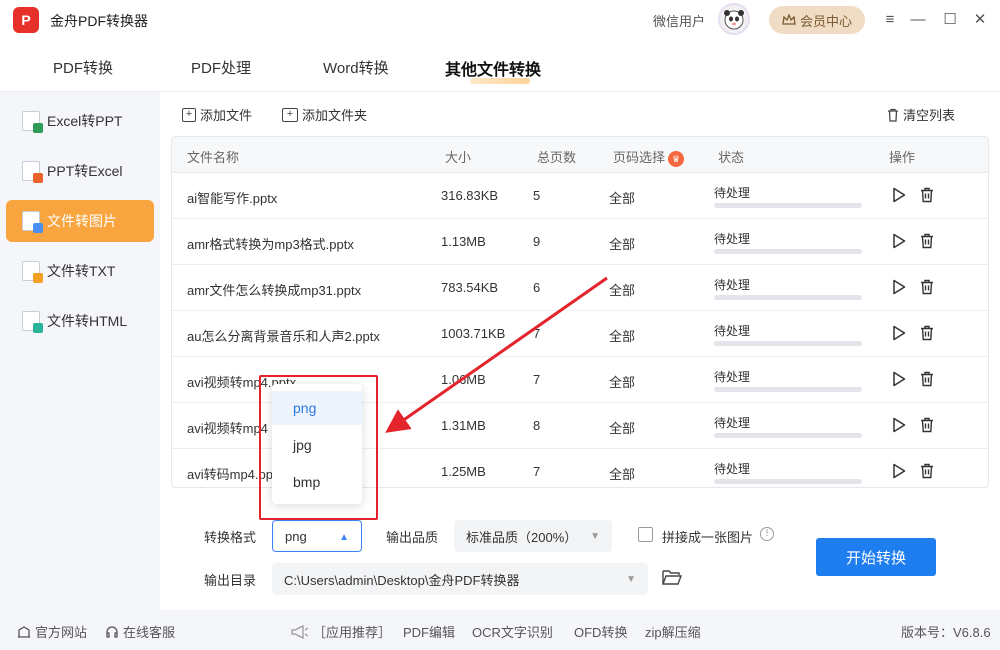 The image size is (1000, 650). Describe the element at coordinates (352, 631) in the screenshot. I see `app-recommend-label: ［应用推荐］` at that location.